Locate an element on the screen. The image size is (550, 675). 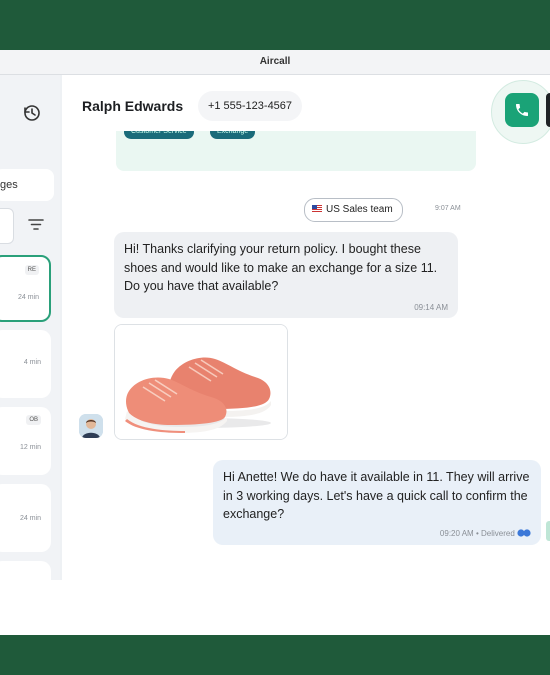
avatar is located at coordinates (91, 426).